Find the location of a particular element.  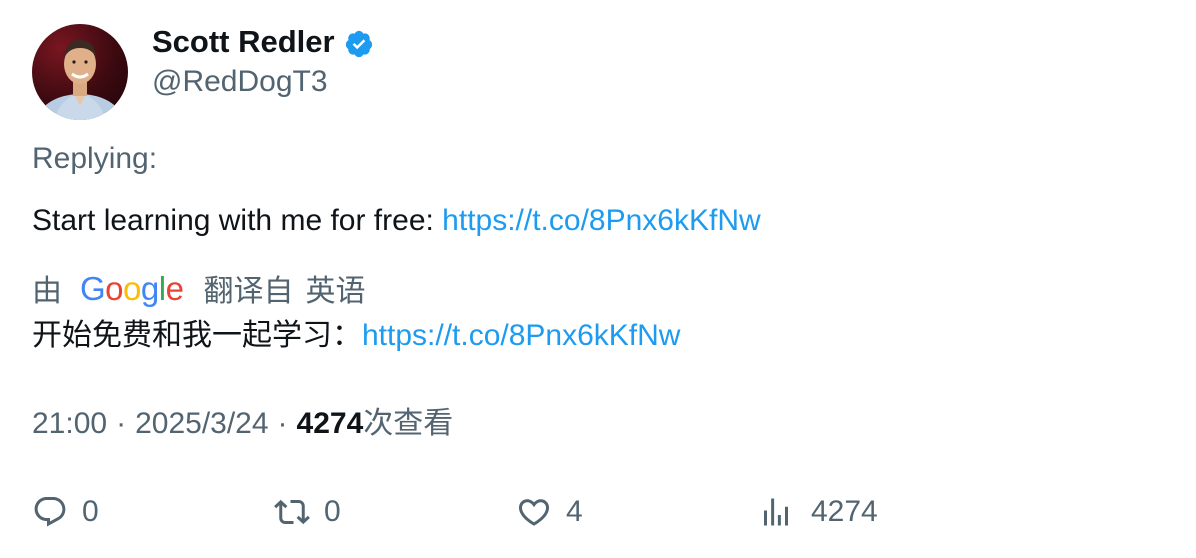

tweet-text-body: Start learning with me for free: is located at coordinates (237, 220).